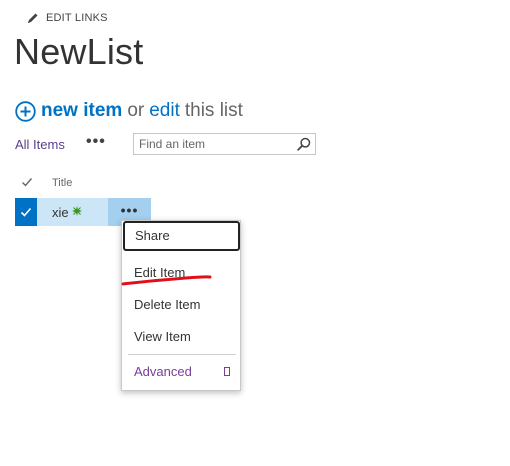  What do you see at coordinates (40, 144) in the screenshot?
I see `view-all-items: All Items` at bounding box center [40, 144].